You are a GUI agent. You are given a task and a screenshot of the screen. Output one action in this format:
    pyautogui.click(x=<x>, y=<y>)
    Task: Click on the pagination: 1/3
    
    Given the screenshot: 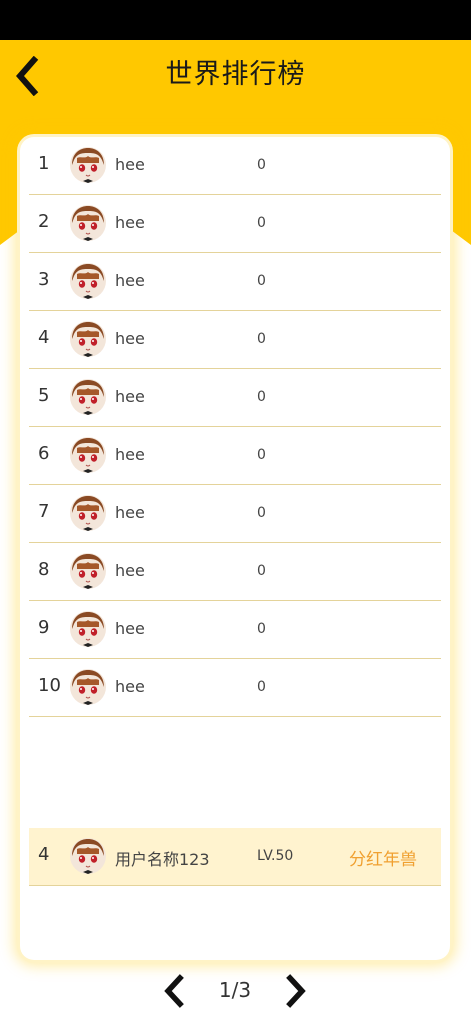 What is the action you would take?
    pyautogui.click(x=235, y=990)
    